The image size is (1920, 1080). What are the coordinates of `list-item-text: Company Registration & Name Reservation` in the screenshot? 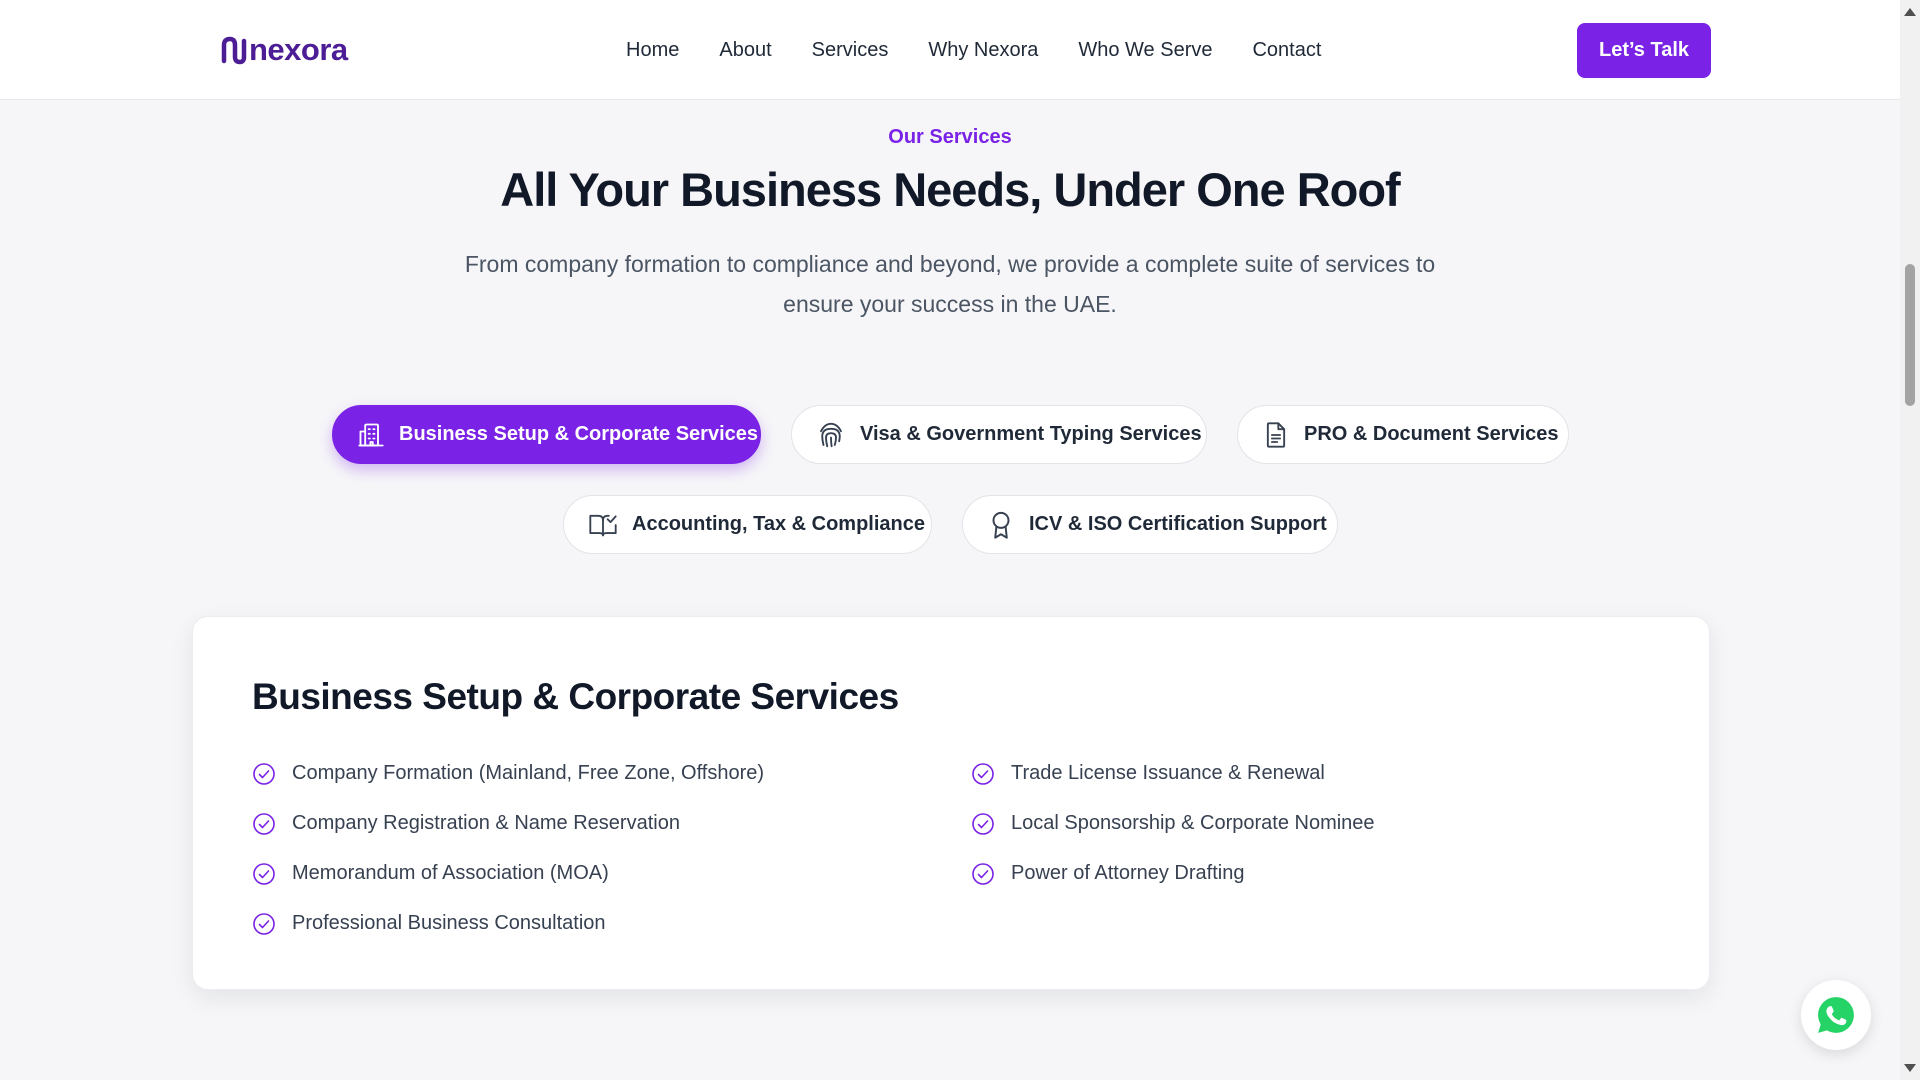 It's located at (486, 822).